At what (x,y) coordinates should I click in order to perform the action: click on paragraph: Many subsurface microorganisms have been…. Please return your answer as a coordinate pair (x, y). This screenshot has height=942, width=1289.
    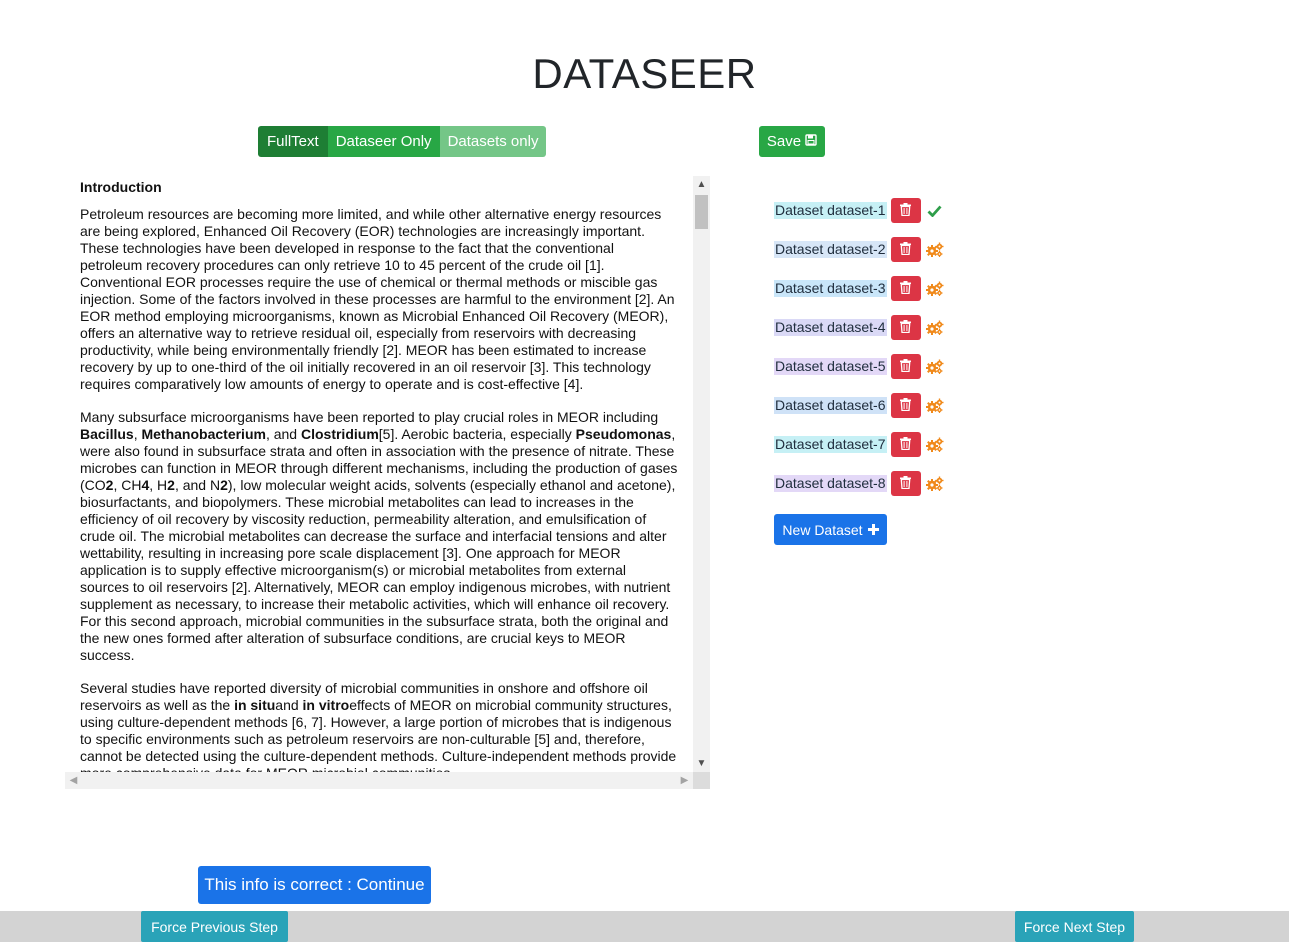
    Looking at the image, I should click on (379, 536).